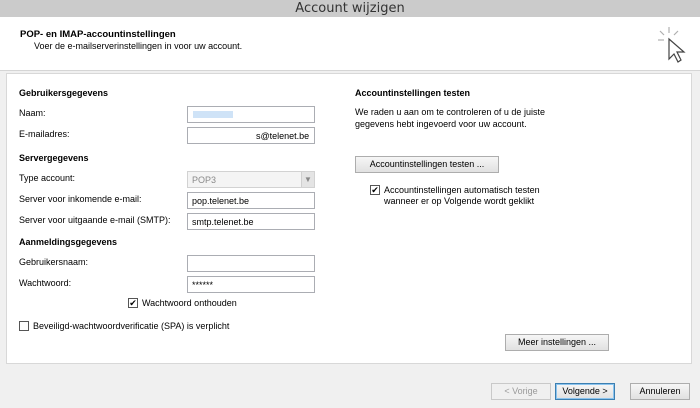  What do you see at coordinates (413, 93) in the screenshot?
I see `test-settings-heading: Accountinstellingen testen` at bounding box center [413, 93].